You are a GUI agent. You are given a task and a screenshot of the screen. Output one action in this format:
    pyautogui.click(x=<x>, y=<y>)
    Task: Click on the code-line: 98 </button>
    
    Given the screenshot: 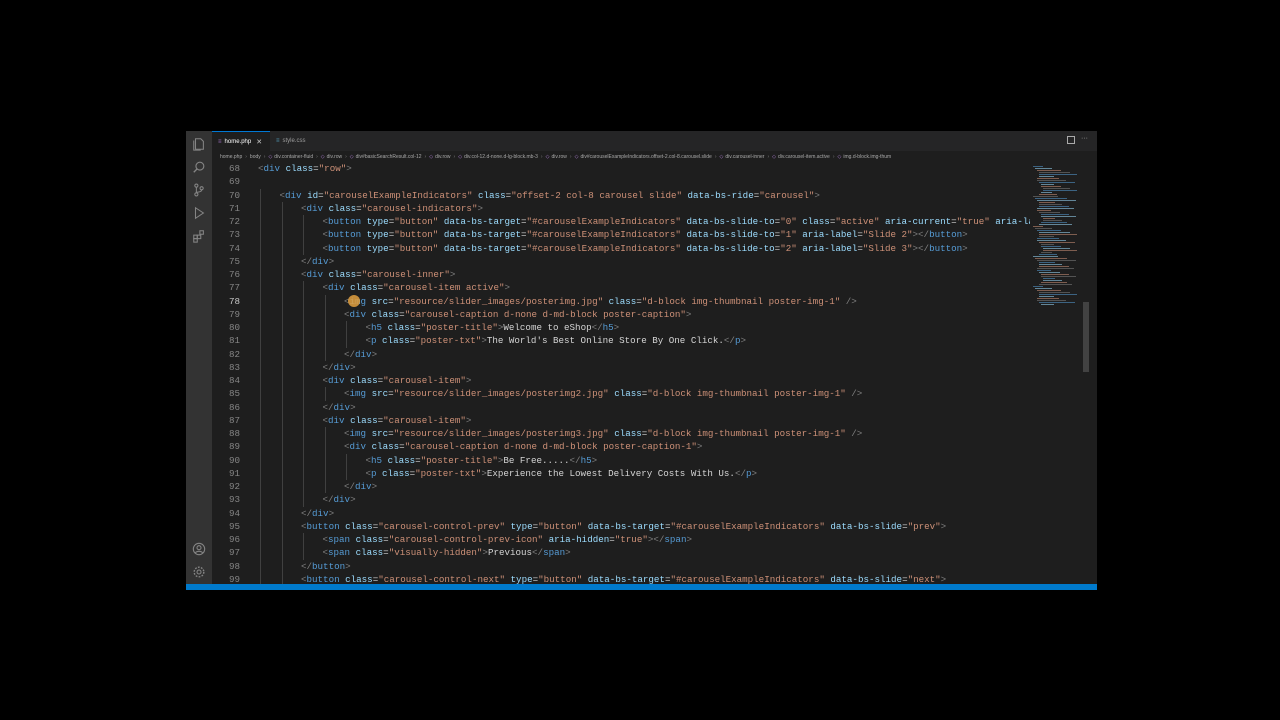 What is the action you would take?
    pyautogui.click(x=621, y=566)
    